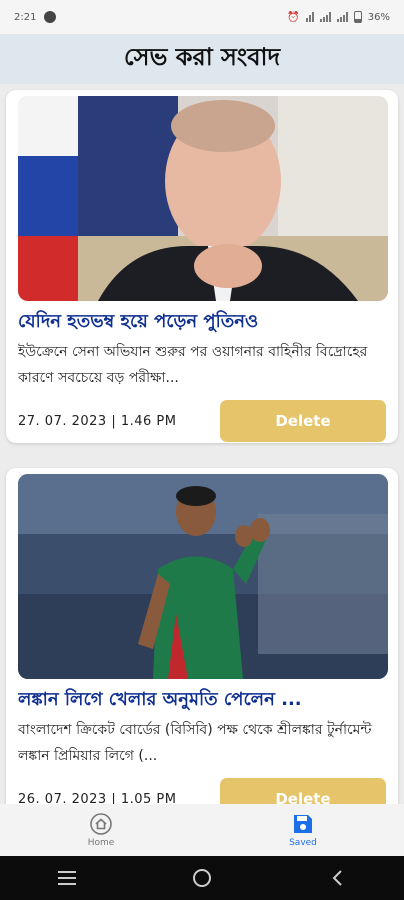 The height and width of the screenshot is (900, 404). What do you see at coordinates (309, 17) in the screenshot?
I see `wifi-icon` at bounding box center [309, 17].